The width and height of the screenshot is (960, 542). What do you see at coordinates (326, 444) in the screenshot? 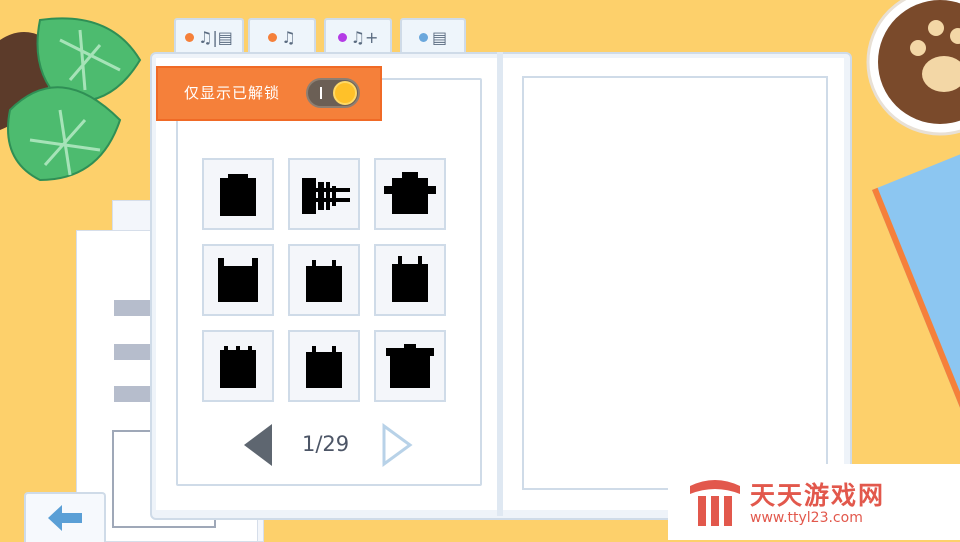
I see `page-indicator: 1/29` at bounding box center [326, 444].